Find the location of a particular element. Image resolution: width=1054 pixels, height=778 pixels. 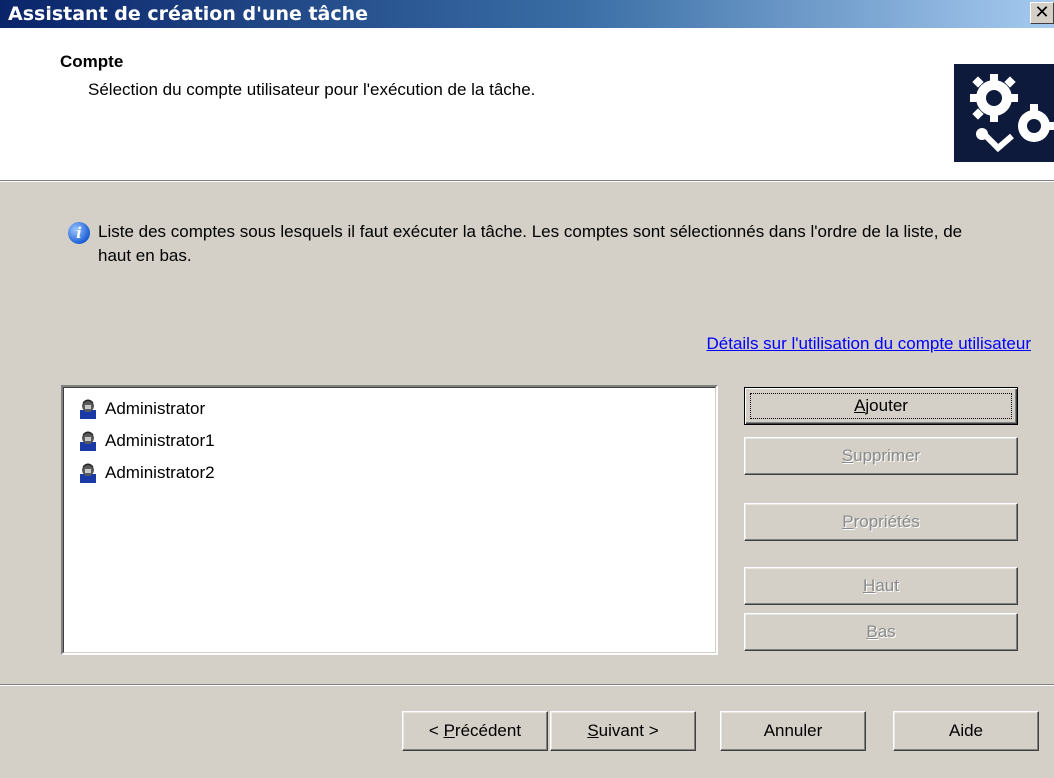

help-button-label: Aide is located at coordinates (966, 730).